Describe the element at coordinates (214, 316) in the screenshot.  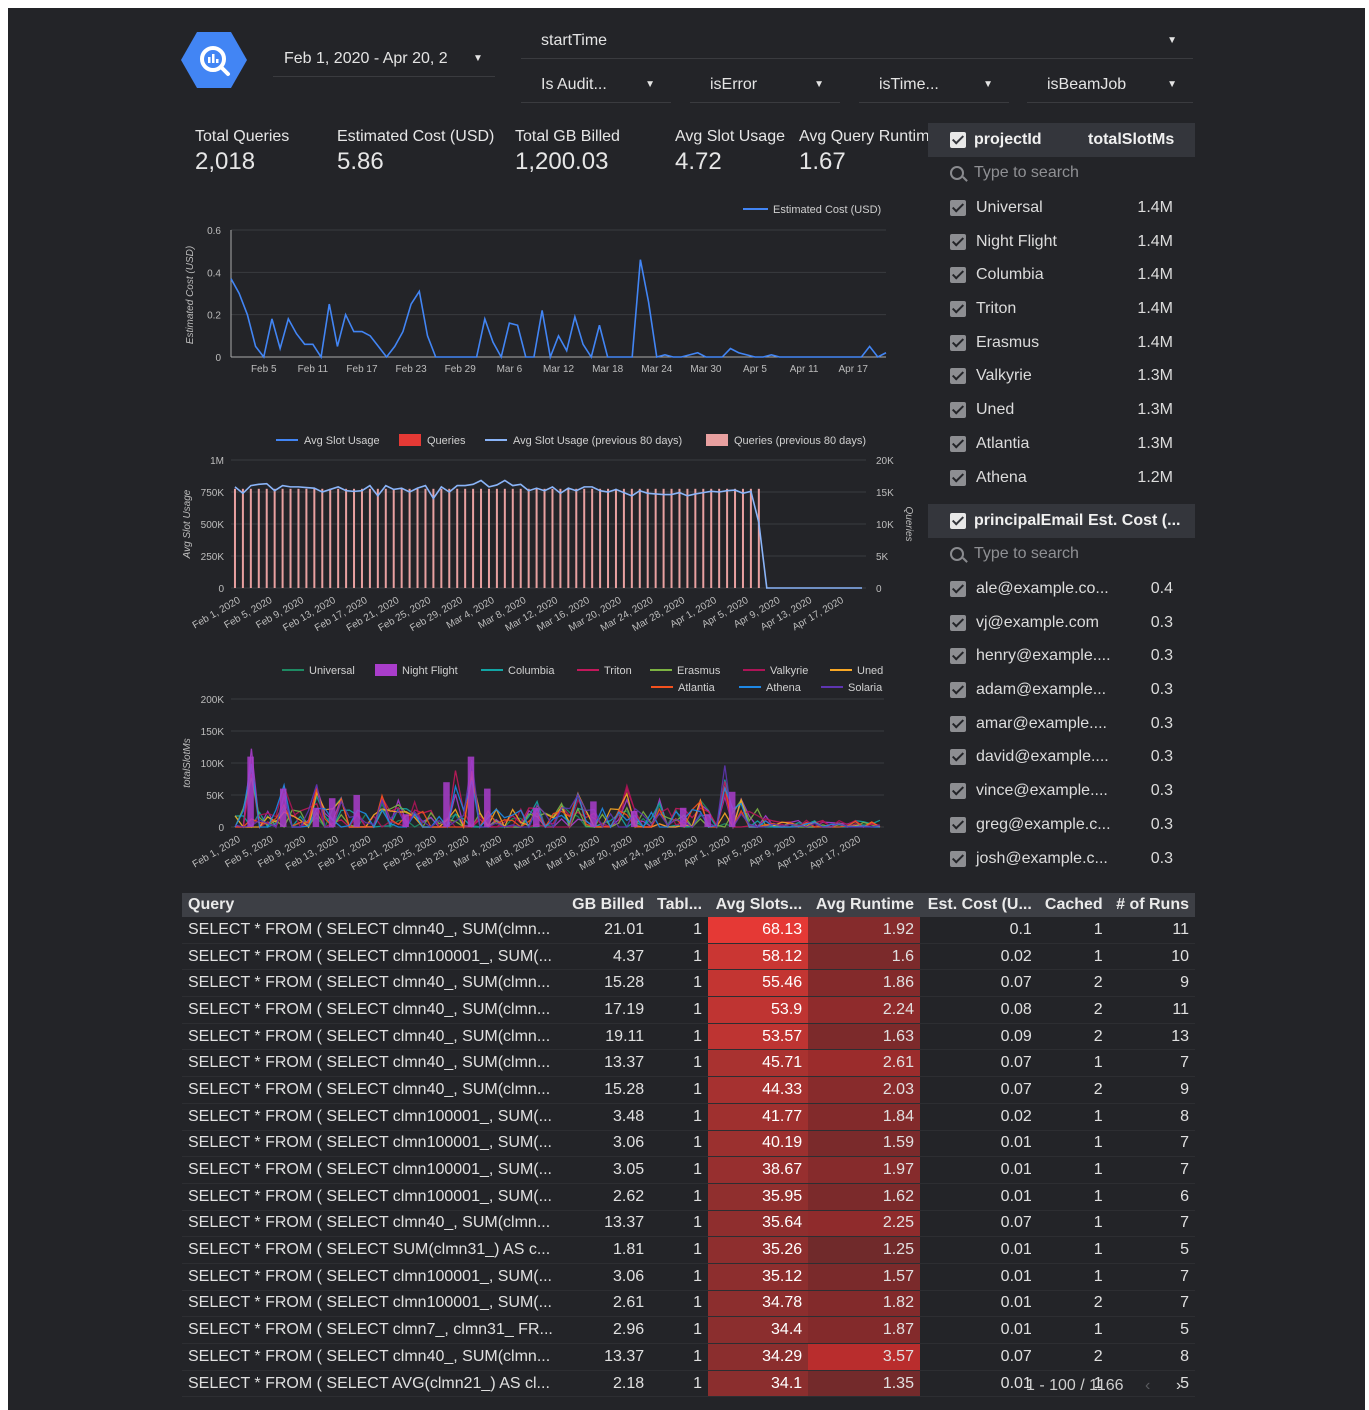
I see `y-tick-label: 0.2` at that location.